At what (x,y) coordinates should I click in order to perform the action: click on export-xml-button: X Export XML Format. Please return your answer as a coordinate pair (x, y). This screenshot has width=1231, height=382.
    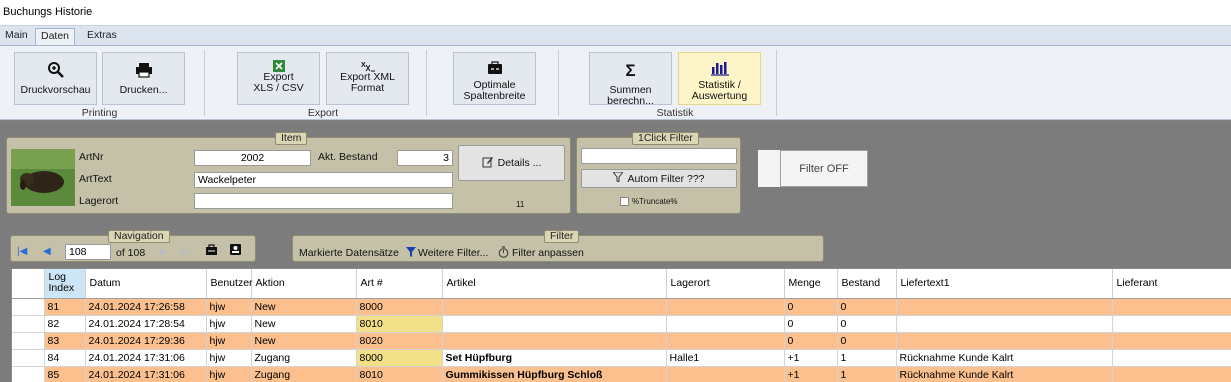
    Looking at the image, I should click on (367, 78).